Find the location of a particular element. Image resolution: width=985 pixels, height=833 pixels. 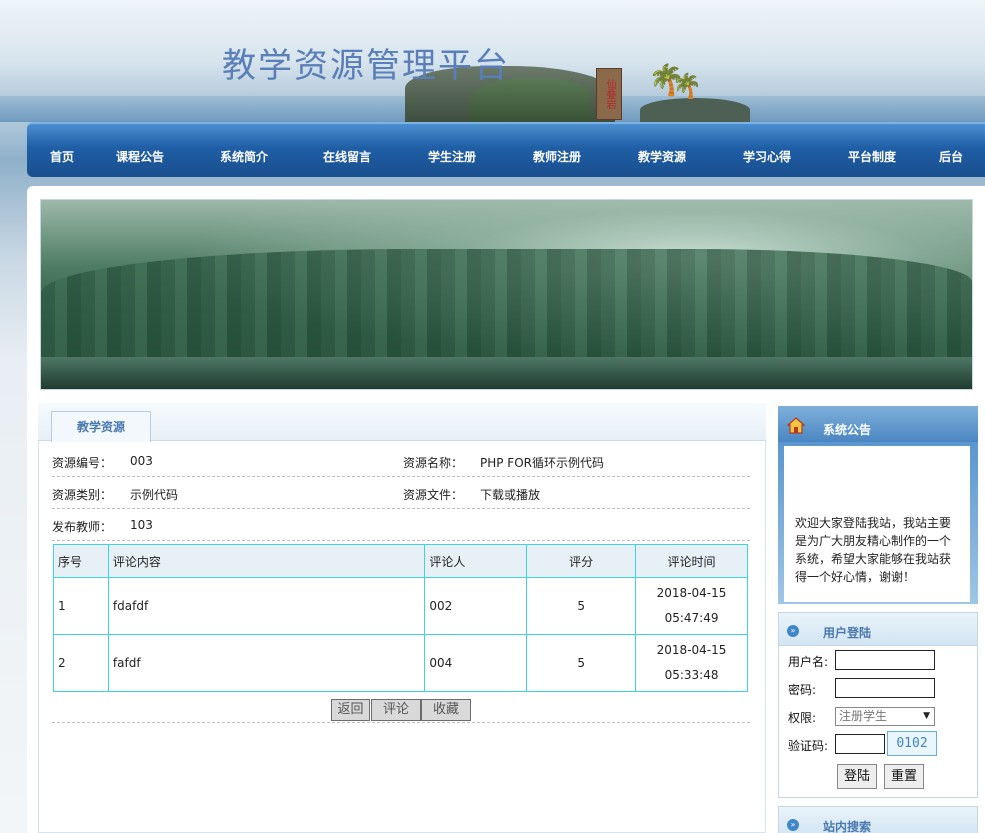

password-label: 密码: is located at coordinates (802, 690).